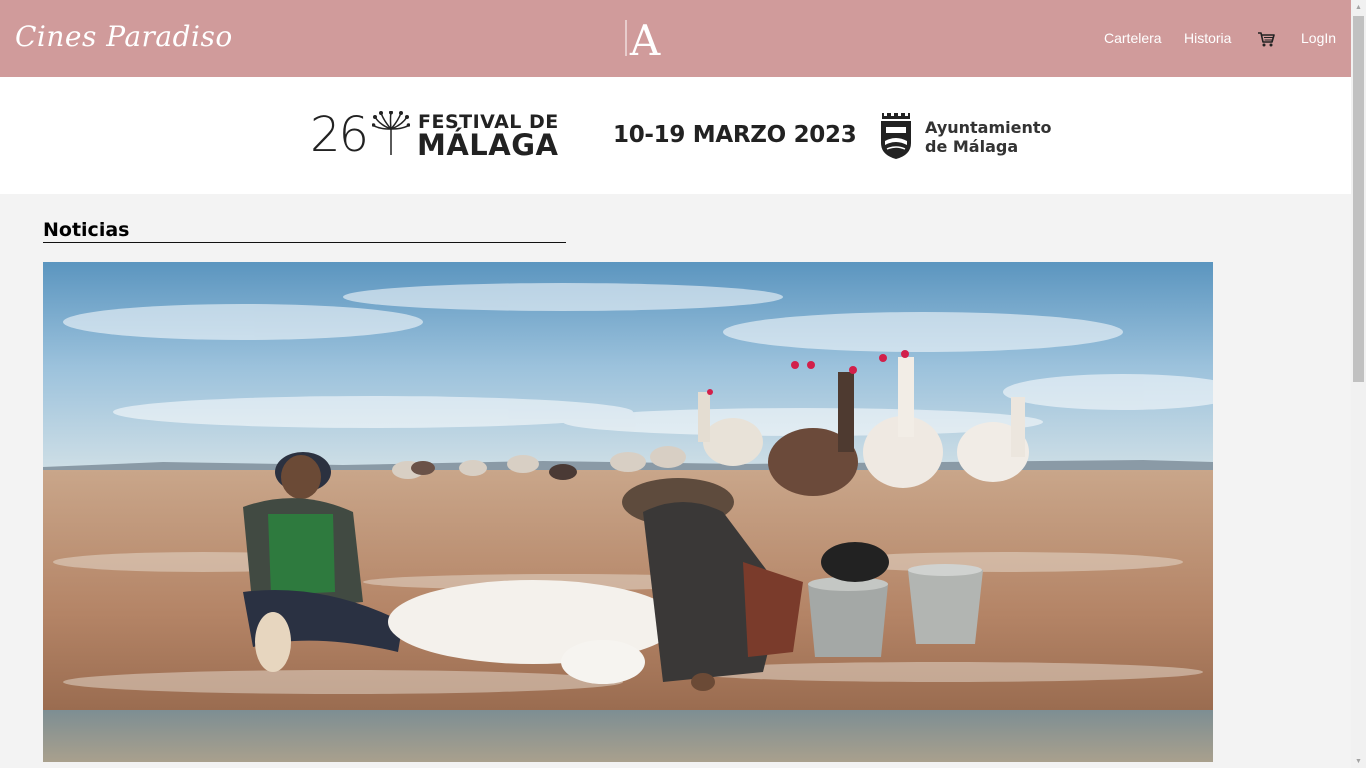 This screenshot has width=1366, height=768. I want to click on festival-dates: 10-19 MARZO 2023, so click(735, 135).